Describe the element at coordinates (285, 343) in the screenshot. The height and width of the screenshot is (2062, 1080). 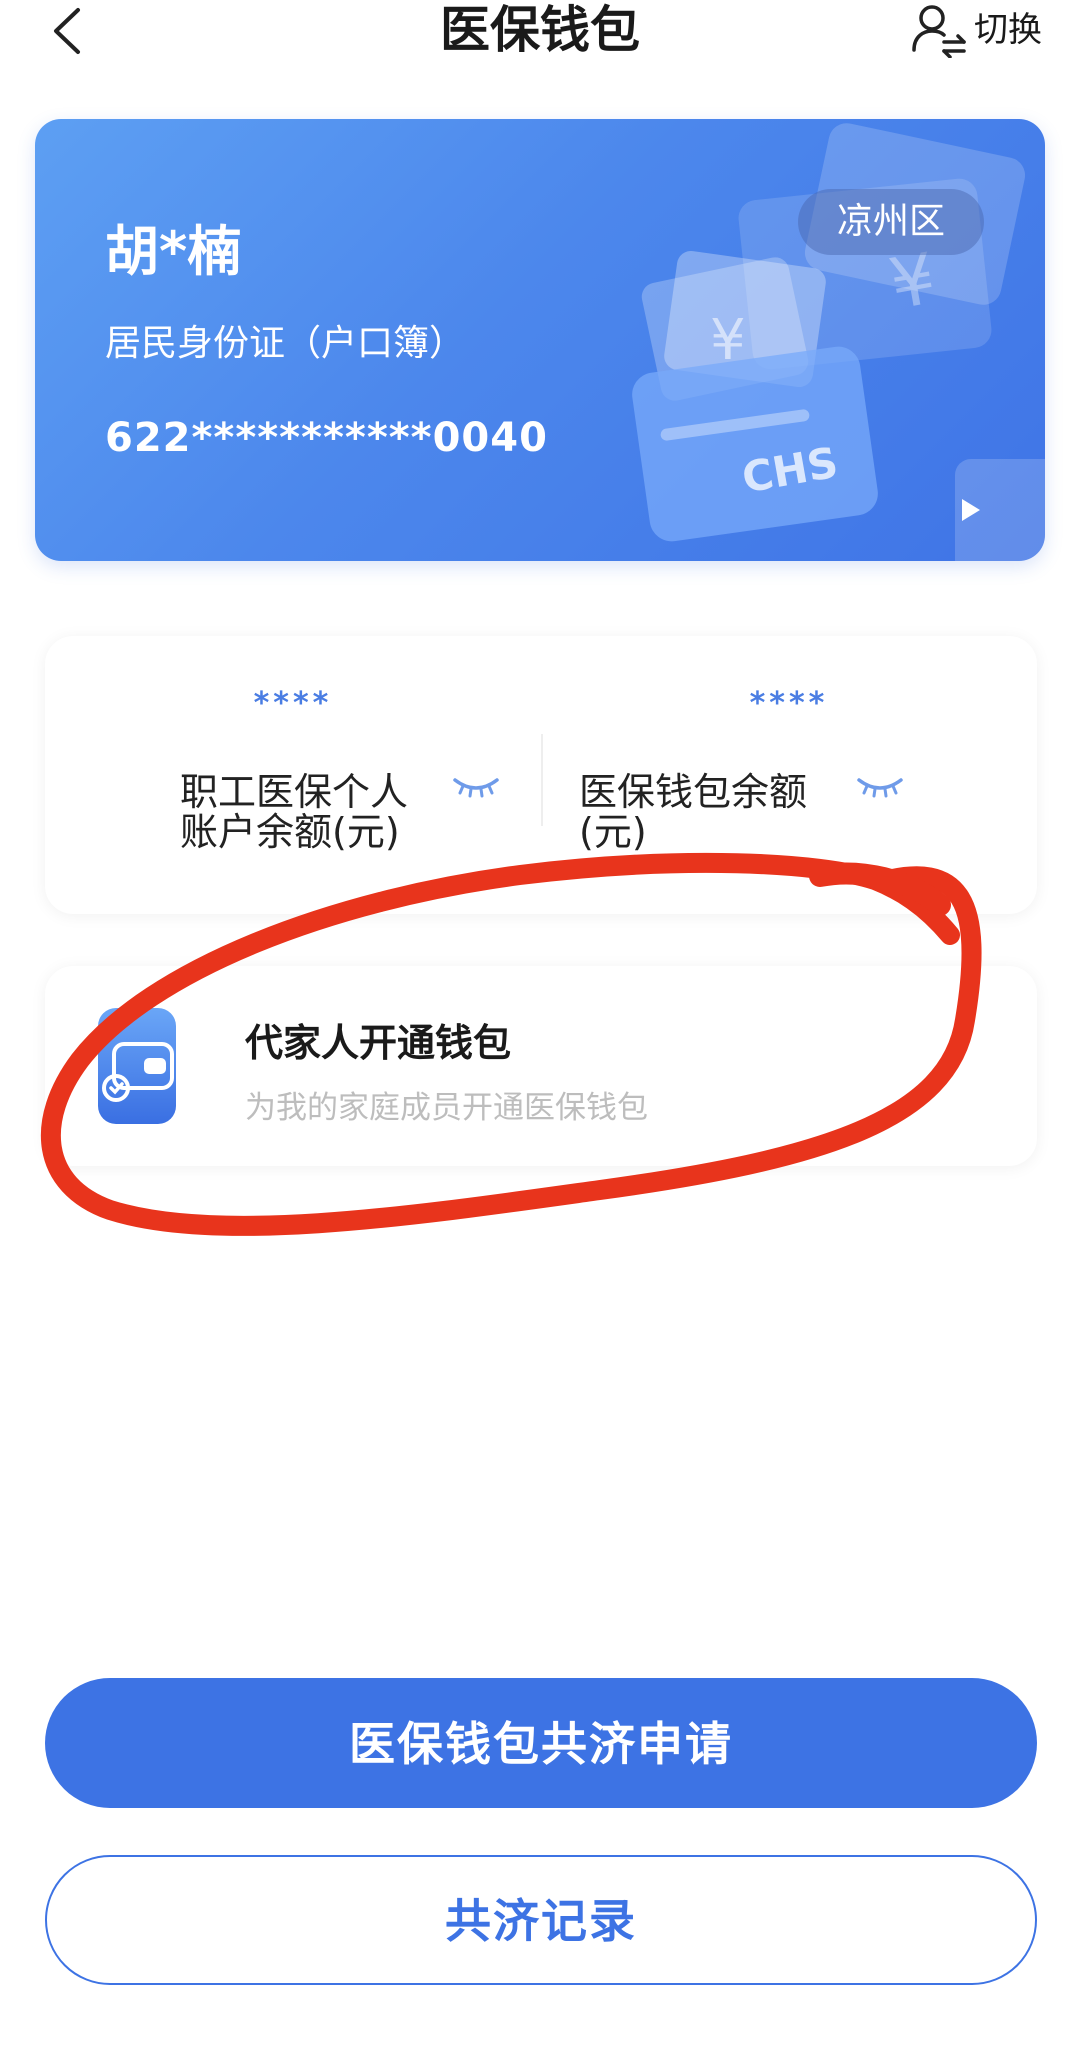
I see `id-type: 居民身份证（户口簿）` at that location.